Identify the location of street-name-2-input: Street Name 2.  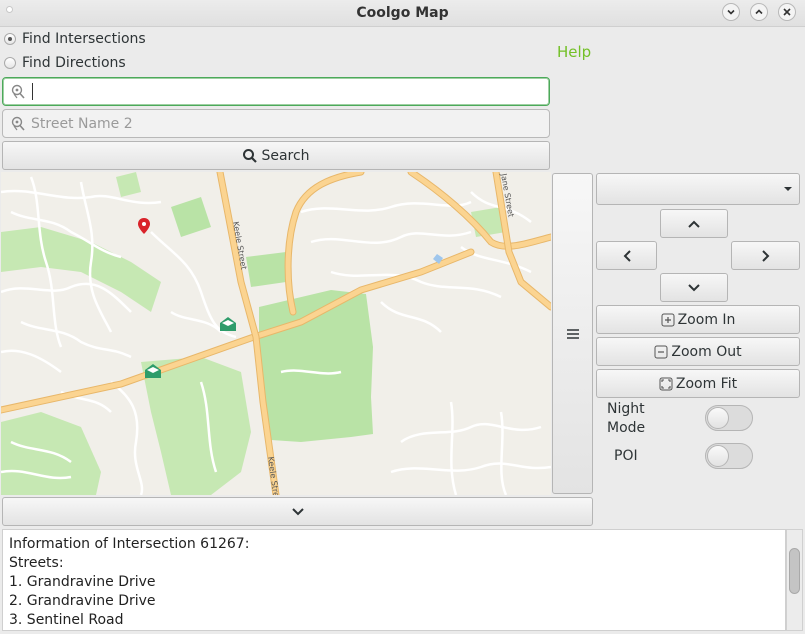
(276, 123).